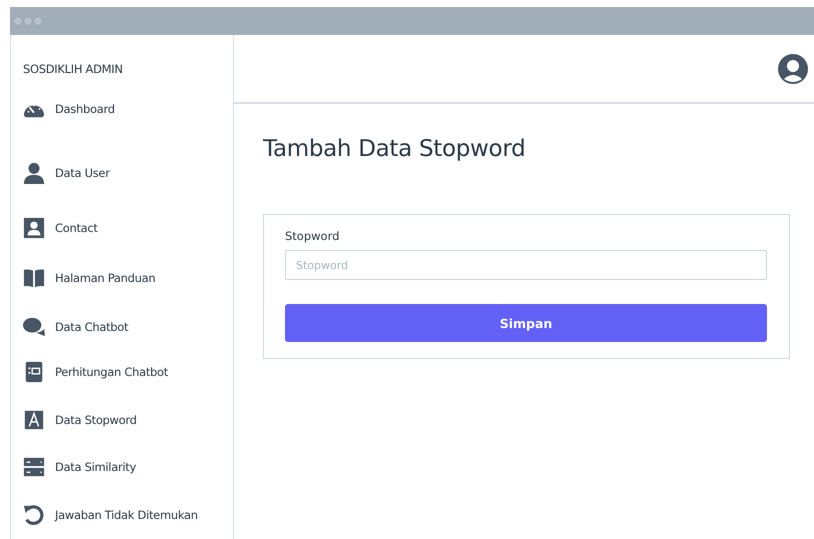 This screenshot has width=814, height=539. I want to click on sidebar-title: SOSDIKLIH ADMIN, so click(73, 69).